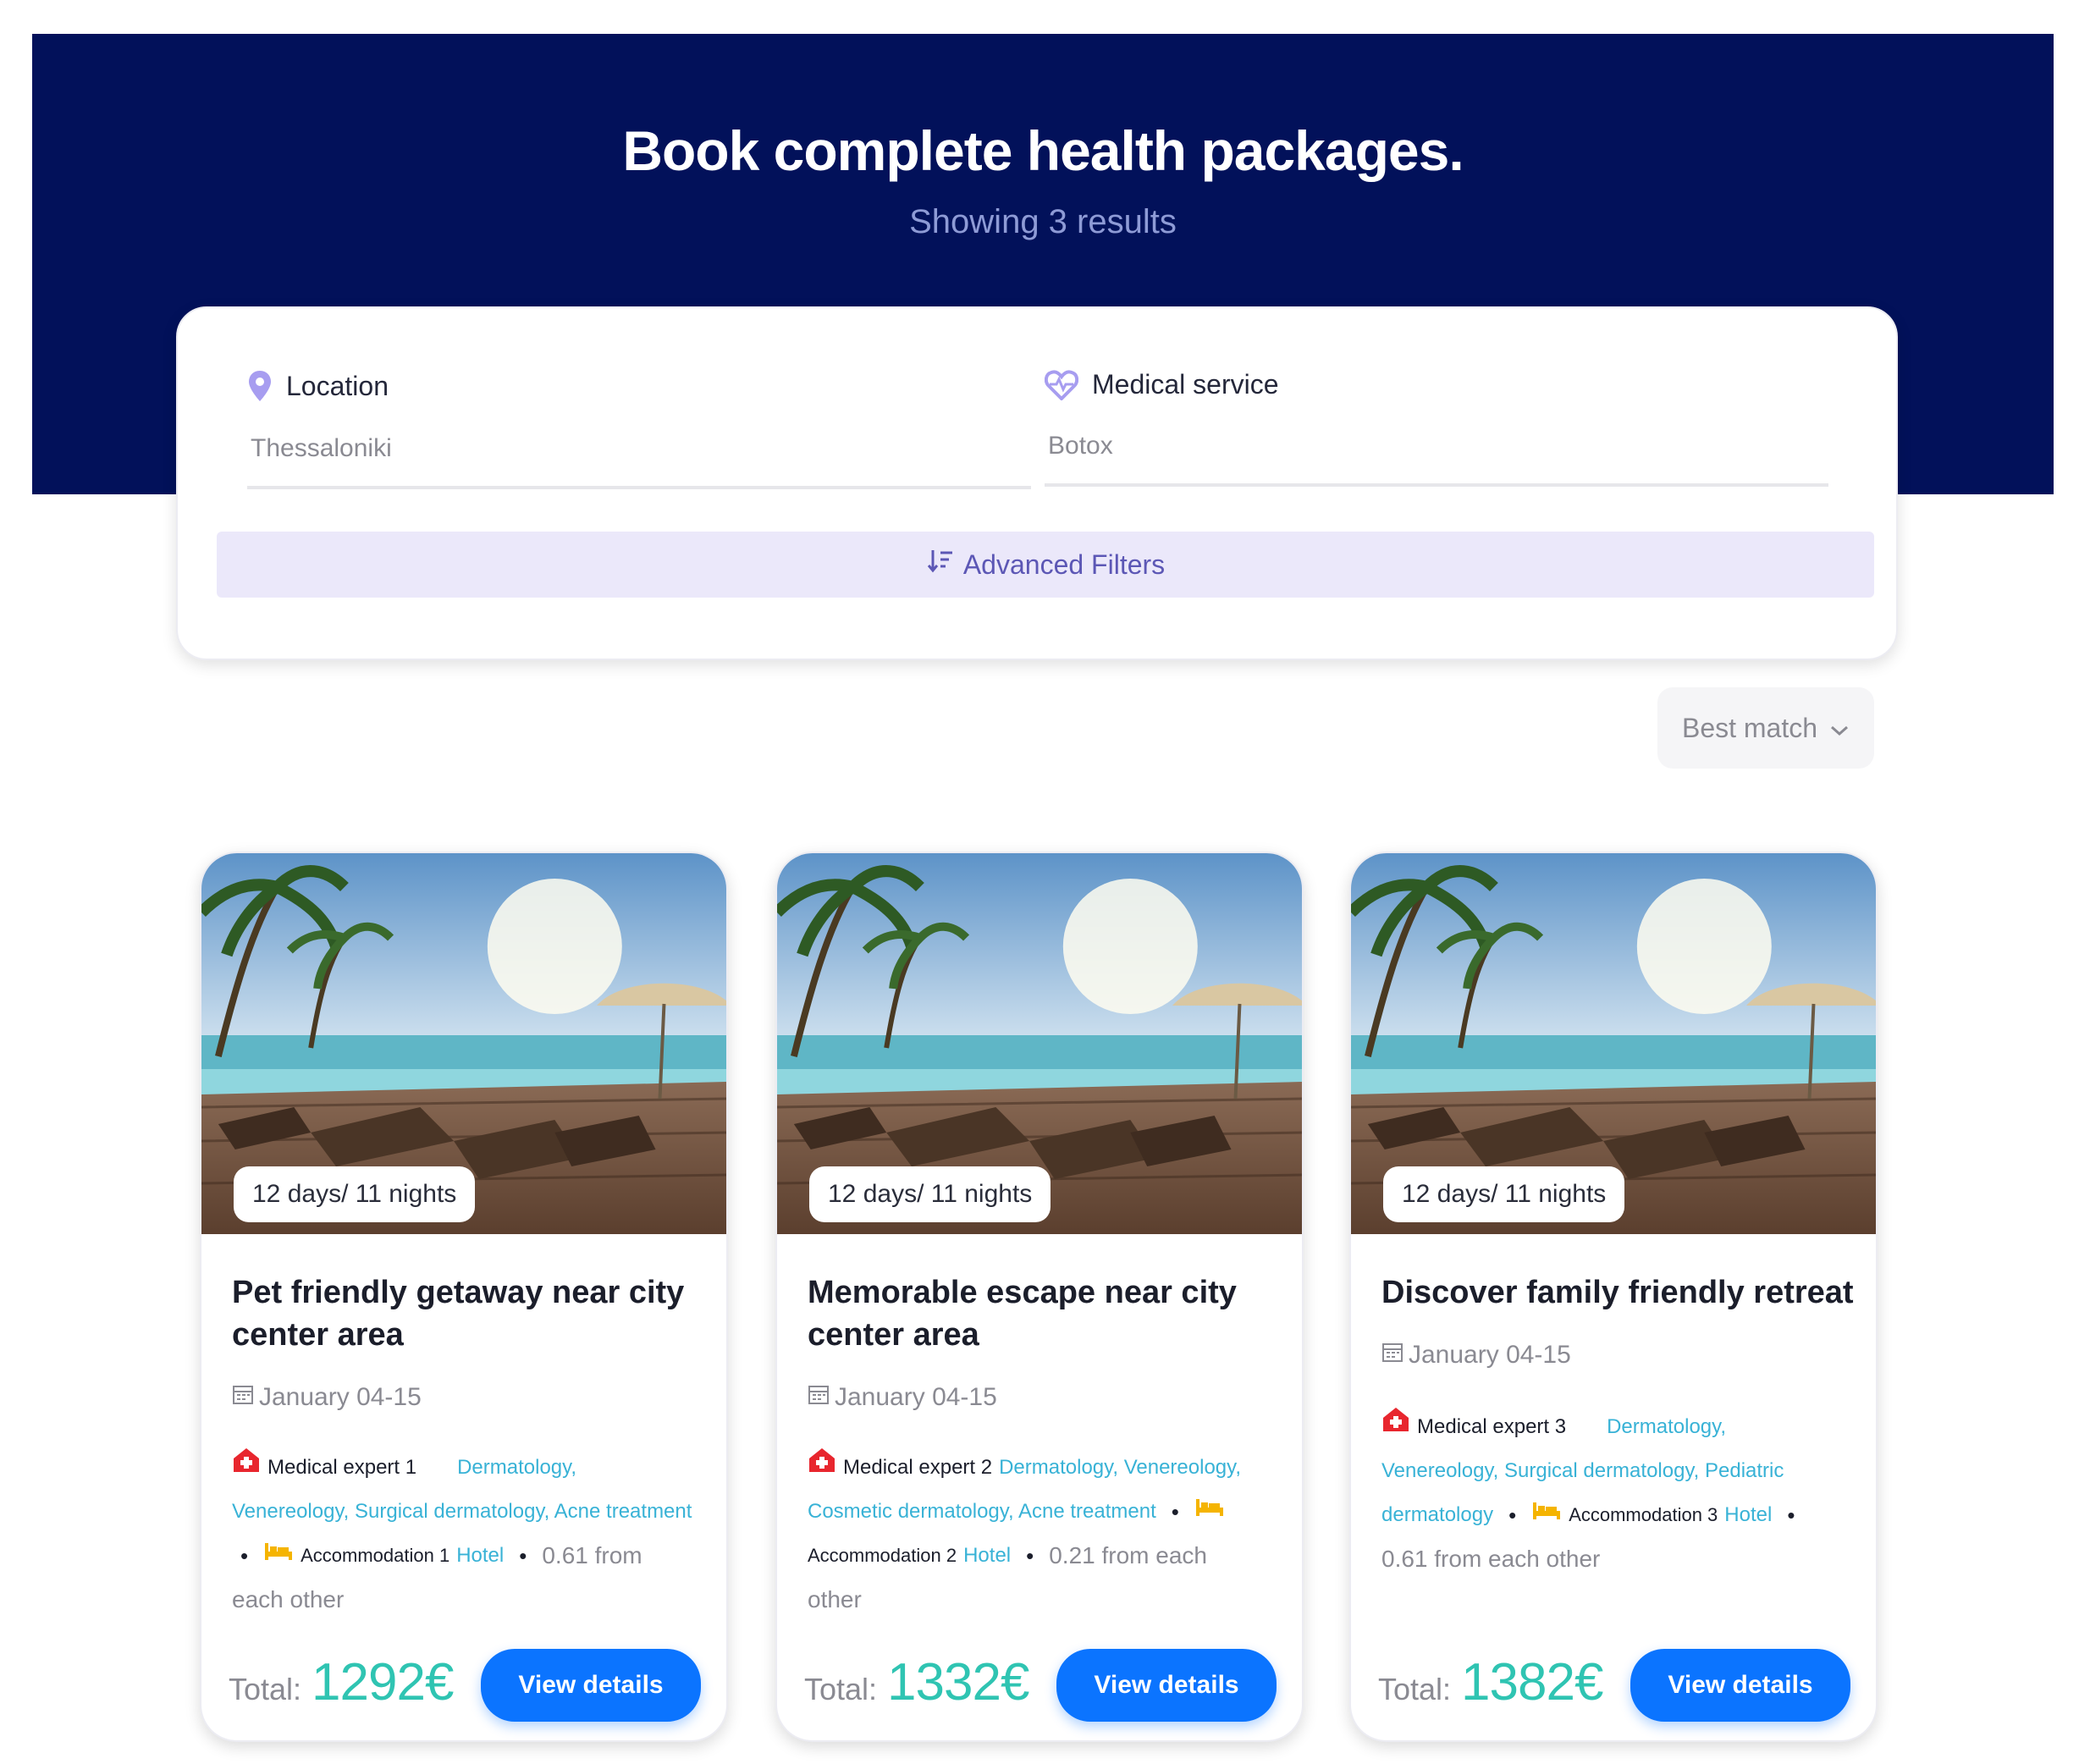  Describe the element at coordinates (1436, 384) in the screenshot. I see `service-label-row: Medical service` at that location.